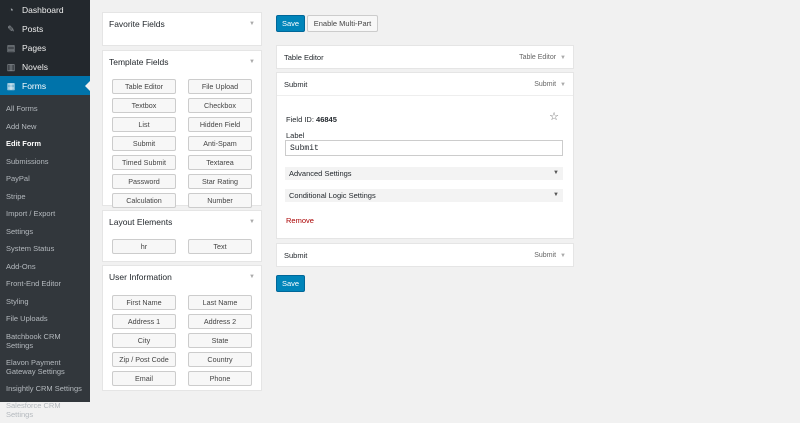  I want to click on field-button-email: Email, so click(144, 378).